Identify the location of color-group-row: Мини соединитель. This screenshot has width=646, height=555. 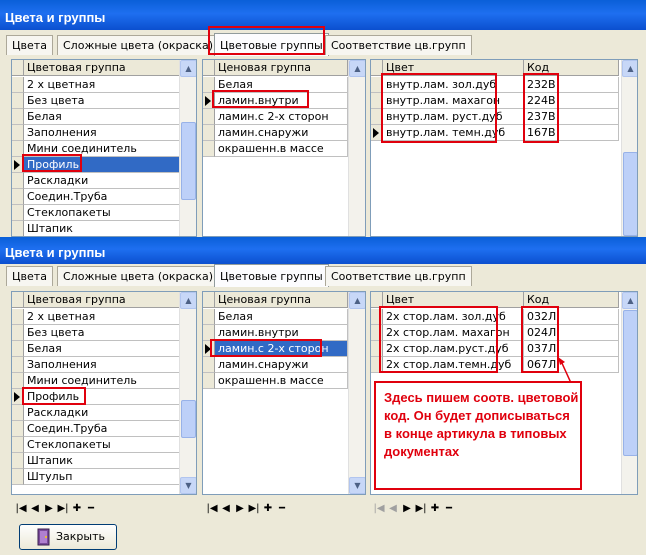
(102, 149).